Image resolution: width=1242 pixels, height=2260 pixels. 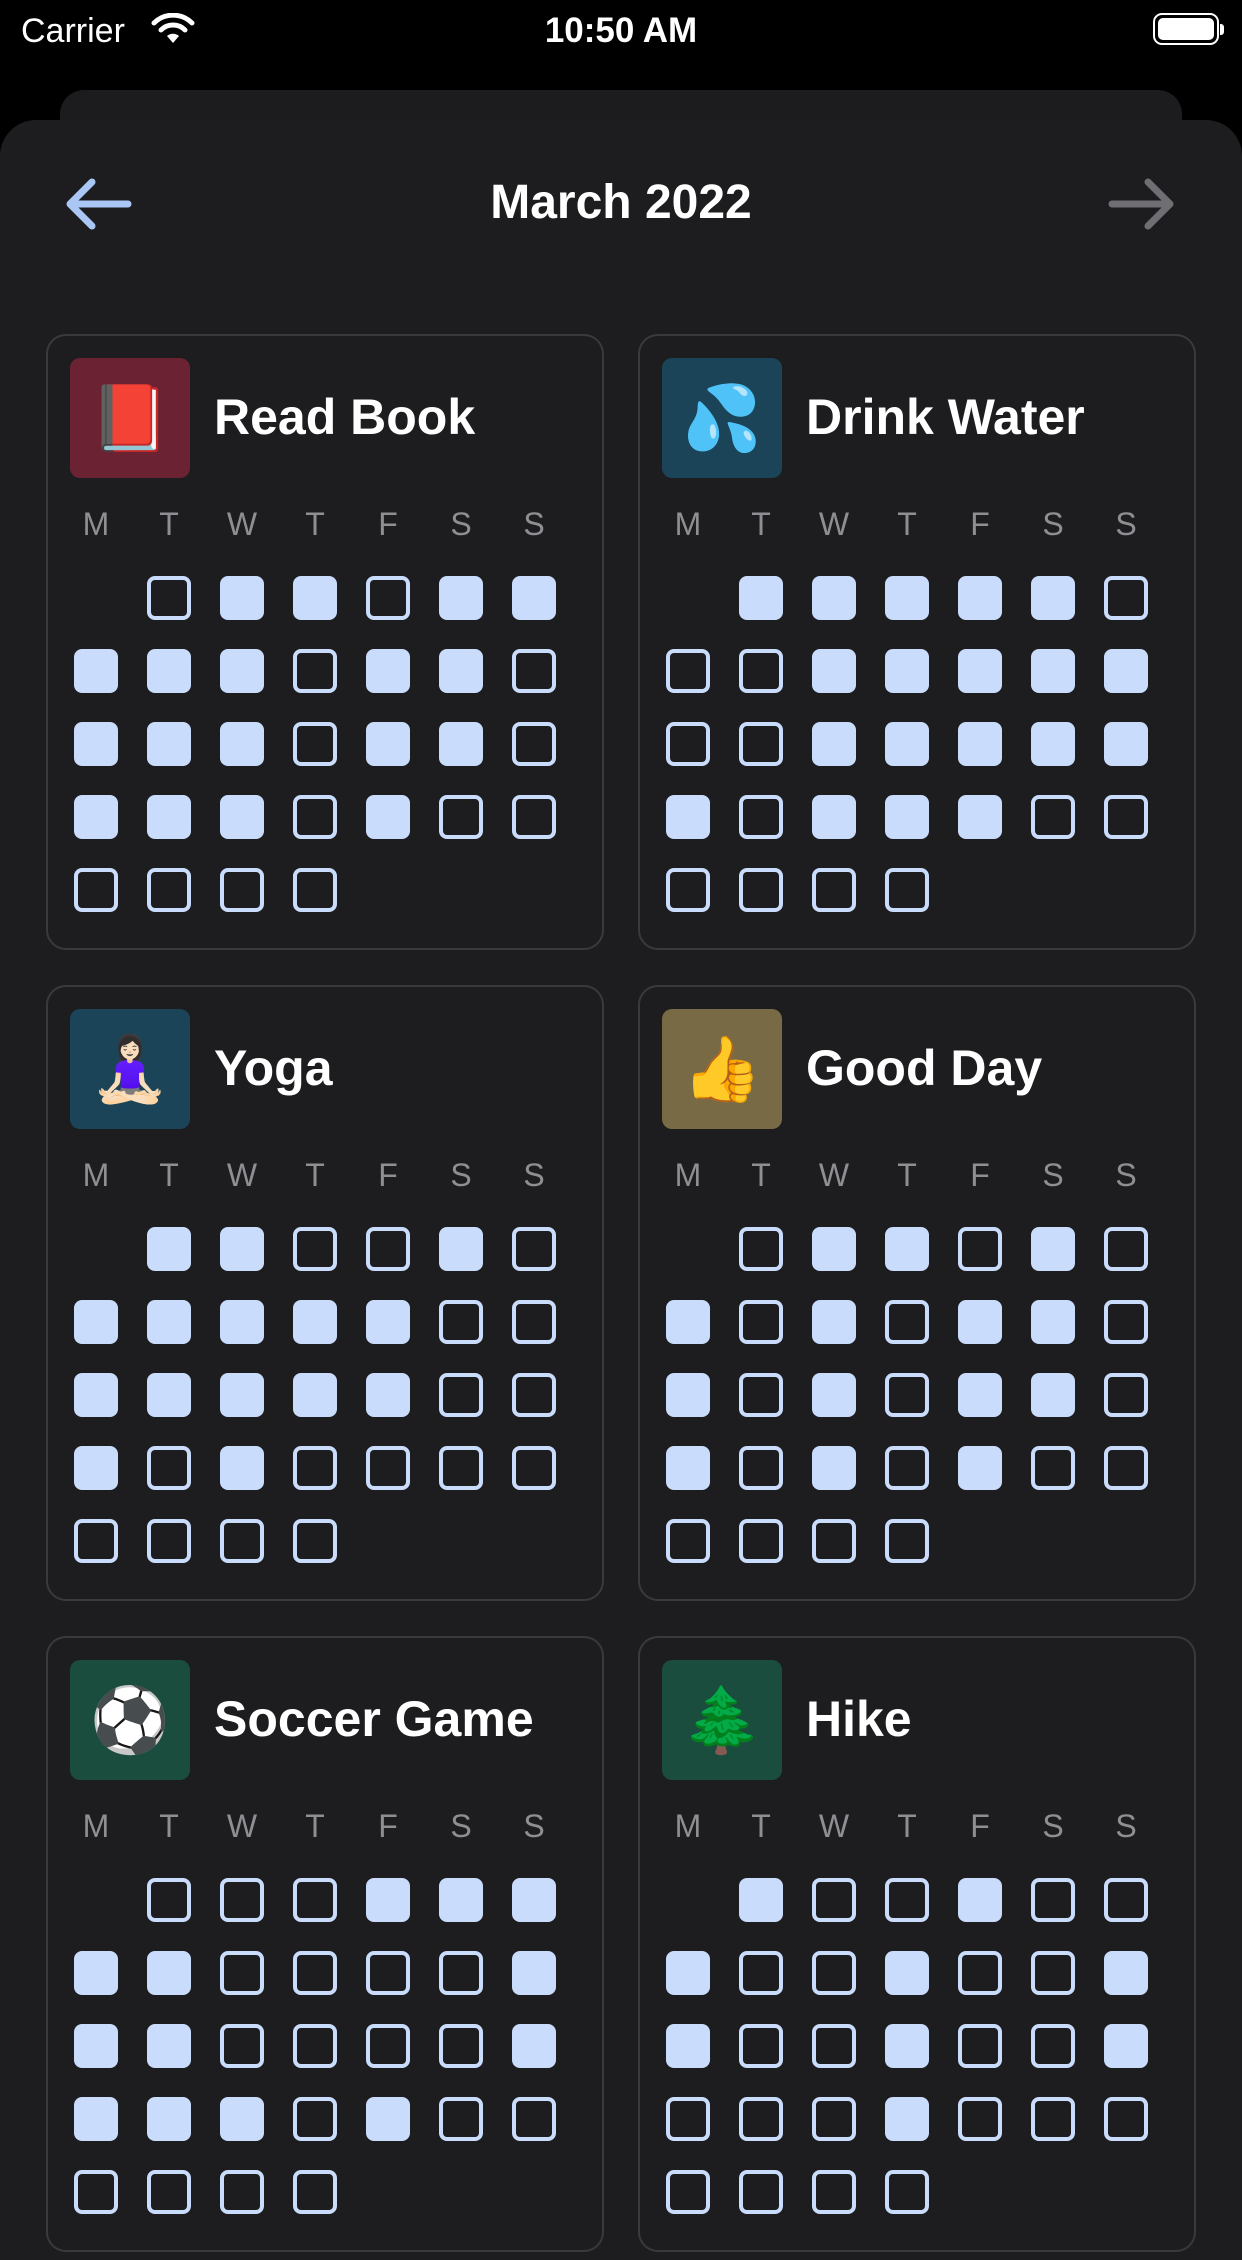 What do you see at coordinates (917, 642) in the screenshot?
I see `habit-card: 💦 Drink Water M T W T F S S` at bounding box center [917, 642].